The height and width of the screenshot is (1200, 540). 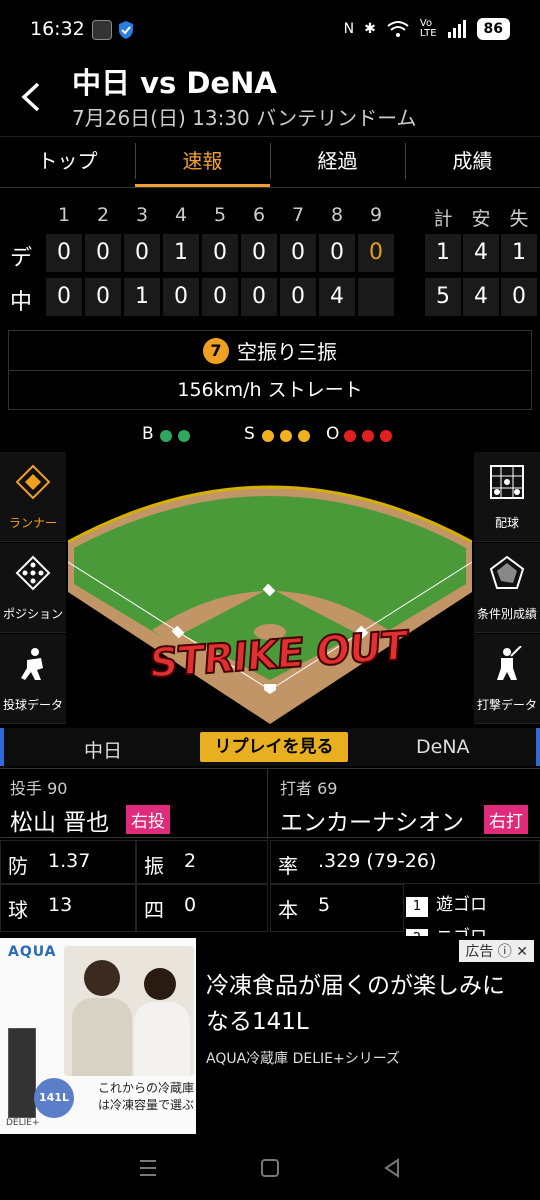 What do you see at coordinates (446, 929) in the screenshot?
I see `list-item: 2ニゴロ` at bounding box center [446, 929].